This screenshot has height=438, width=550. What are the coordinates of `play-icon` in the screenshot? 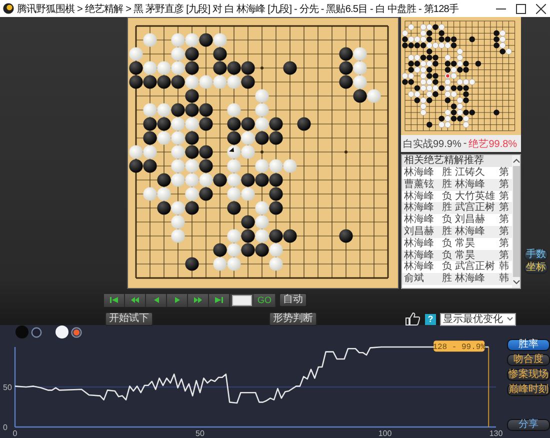 It's located at (177, 300).